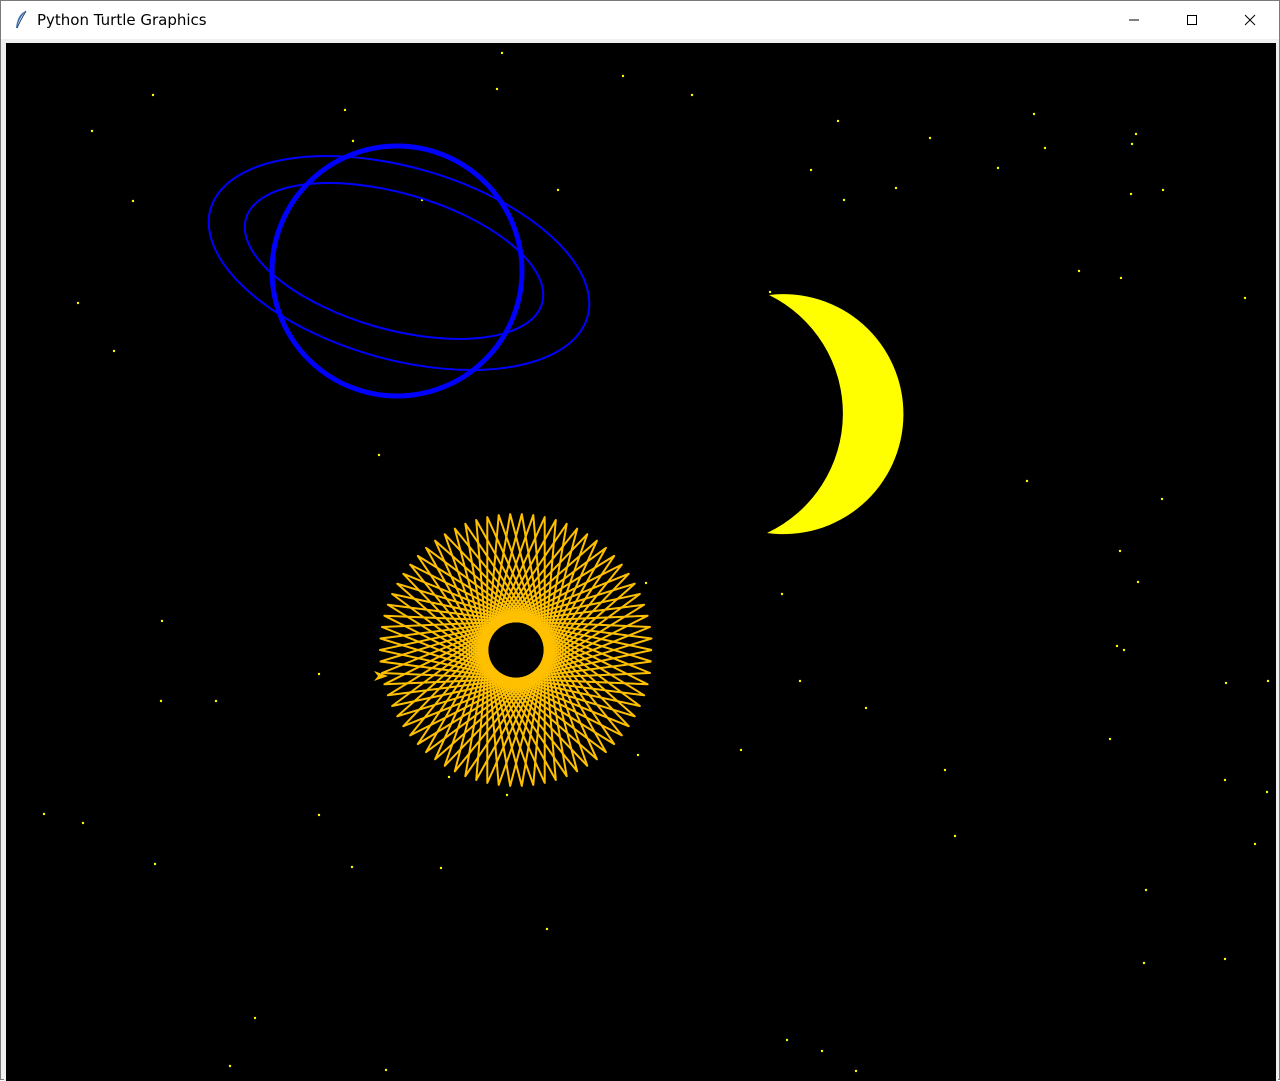  I want to click on window-controls, so click(1192, 20).